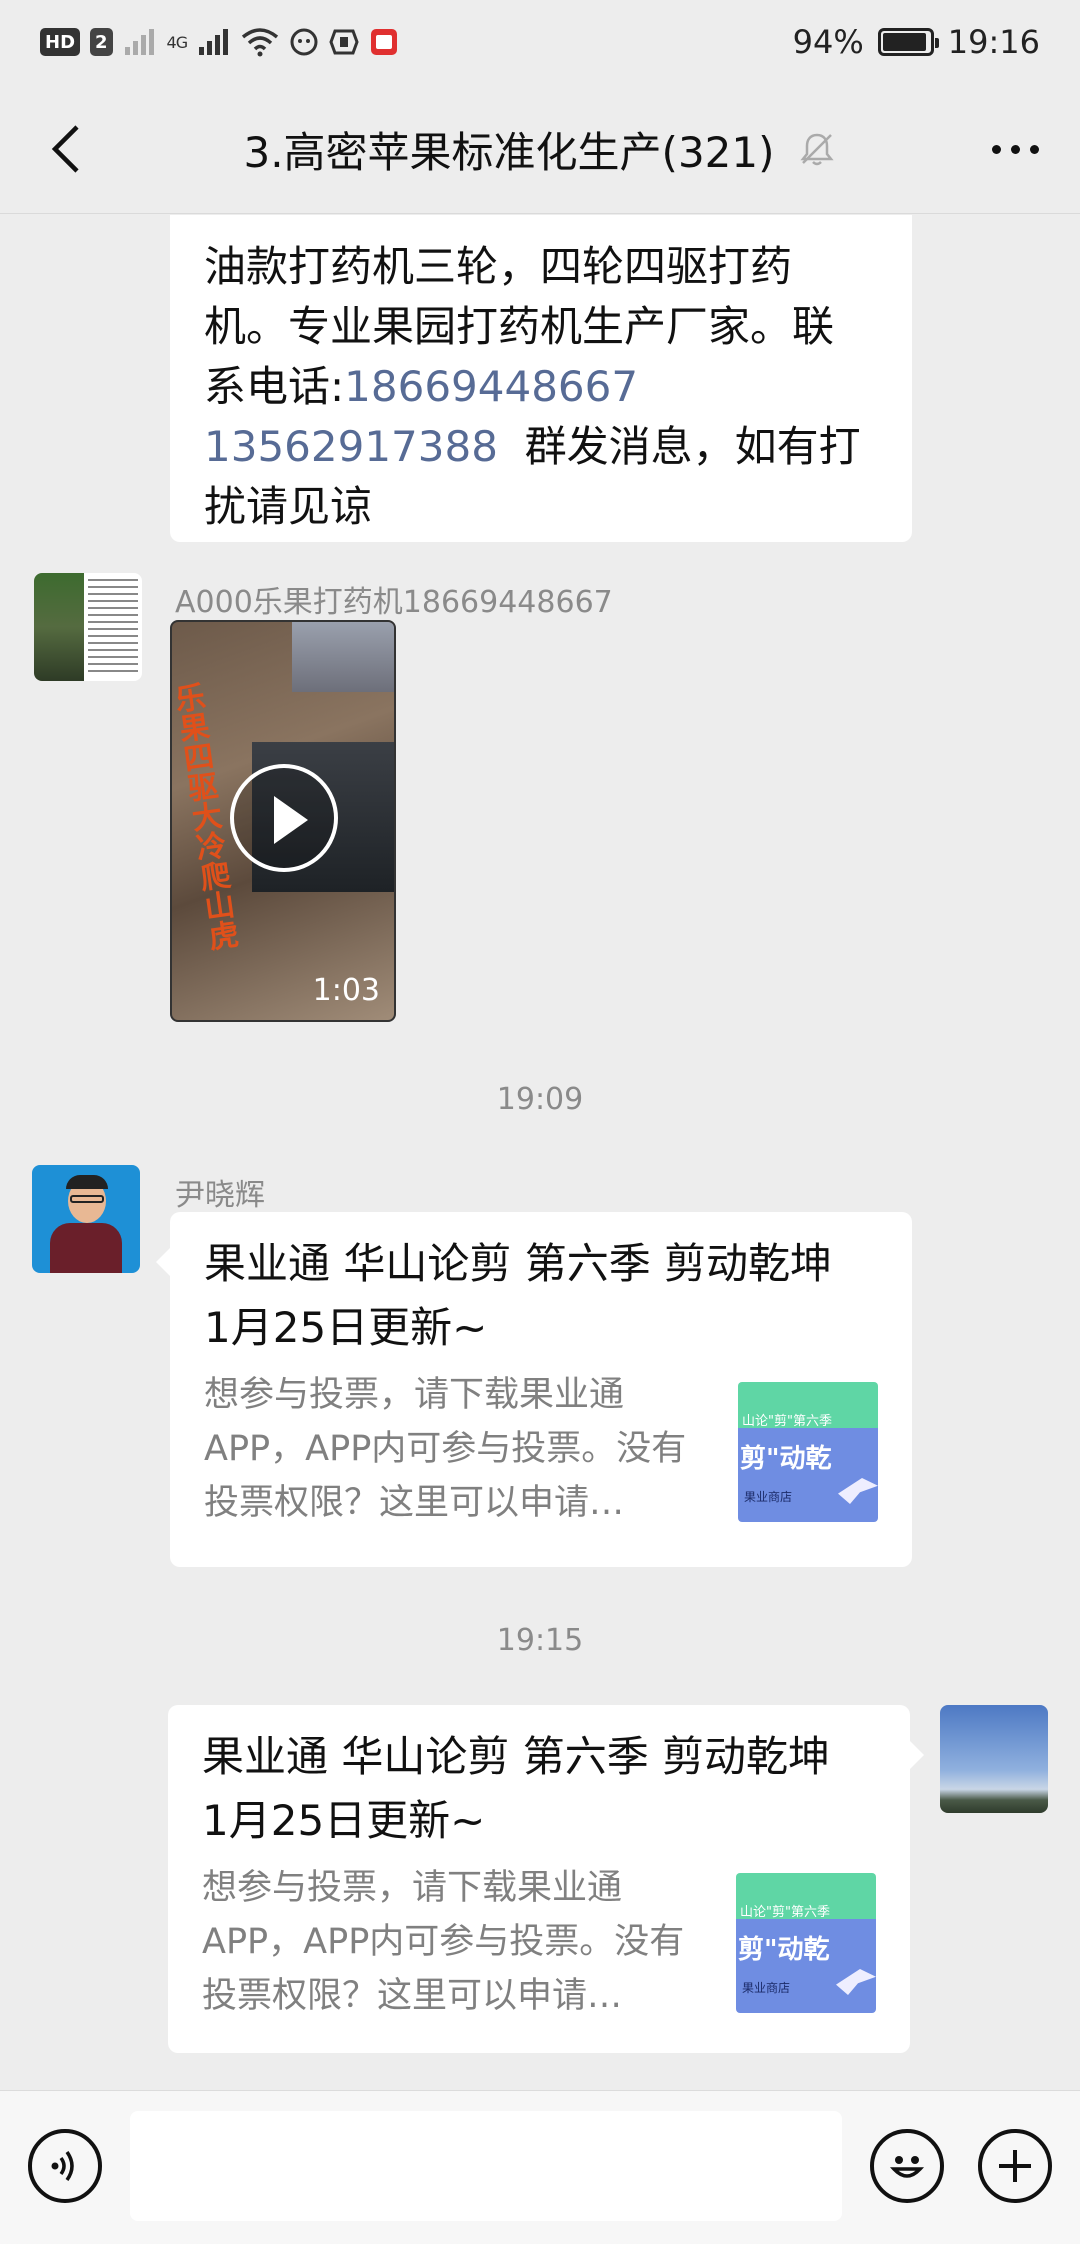 The height and width of the screenshot is (2244, 1080). I want to click on more-functions-button, so click(1015, 2166).